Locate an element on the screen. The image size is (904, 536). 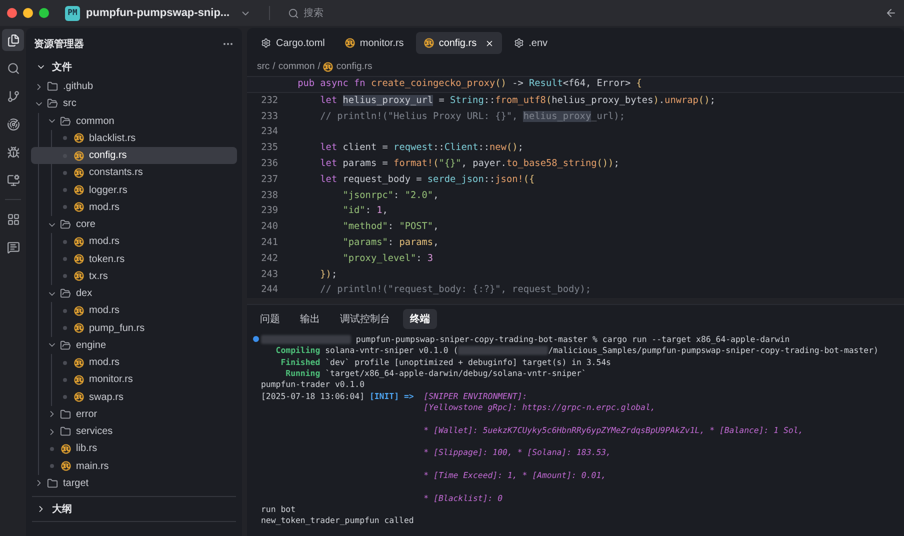
bug-icon is located at coordinates (13, 152).